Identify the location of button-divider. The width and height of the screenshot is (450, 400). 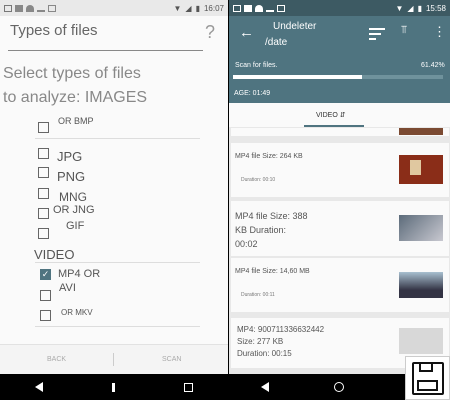
(113, 359).